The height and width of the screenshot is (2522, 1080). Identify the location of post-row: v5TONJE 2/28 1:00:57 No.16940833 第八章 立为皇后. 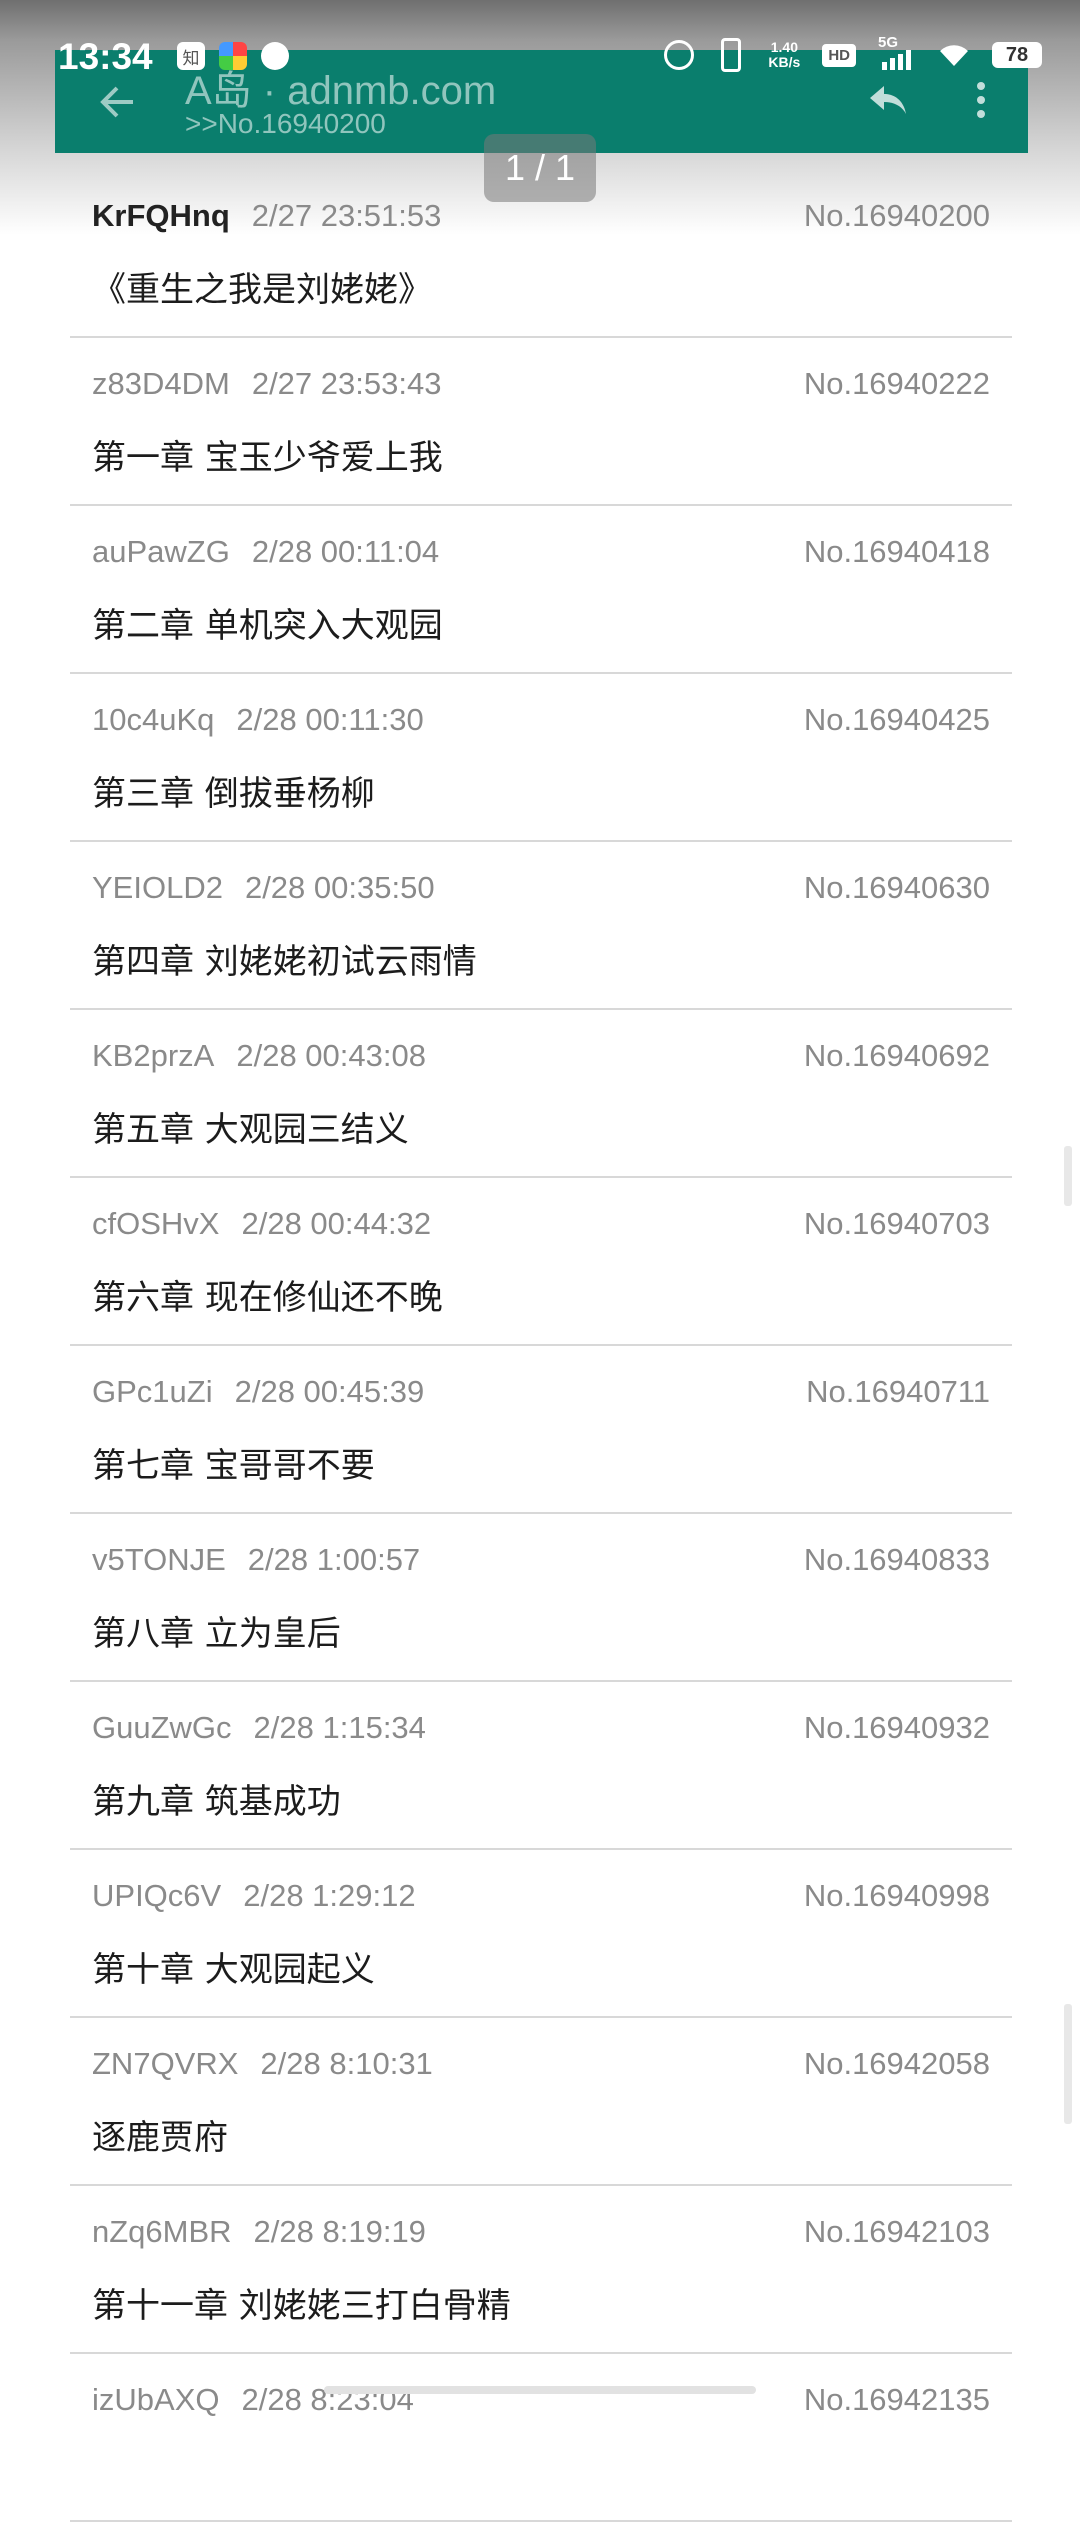
(541, 1598).